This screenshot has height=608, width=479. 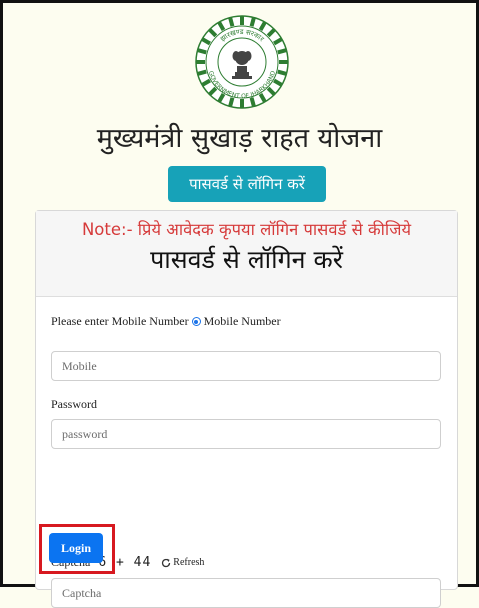 I want to click on captcha-input, so click(x=246, y=593).